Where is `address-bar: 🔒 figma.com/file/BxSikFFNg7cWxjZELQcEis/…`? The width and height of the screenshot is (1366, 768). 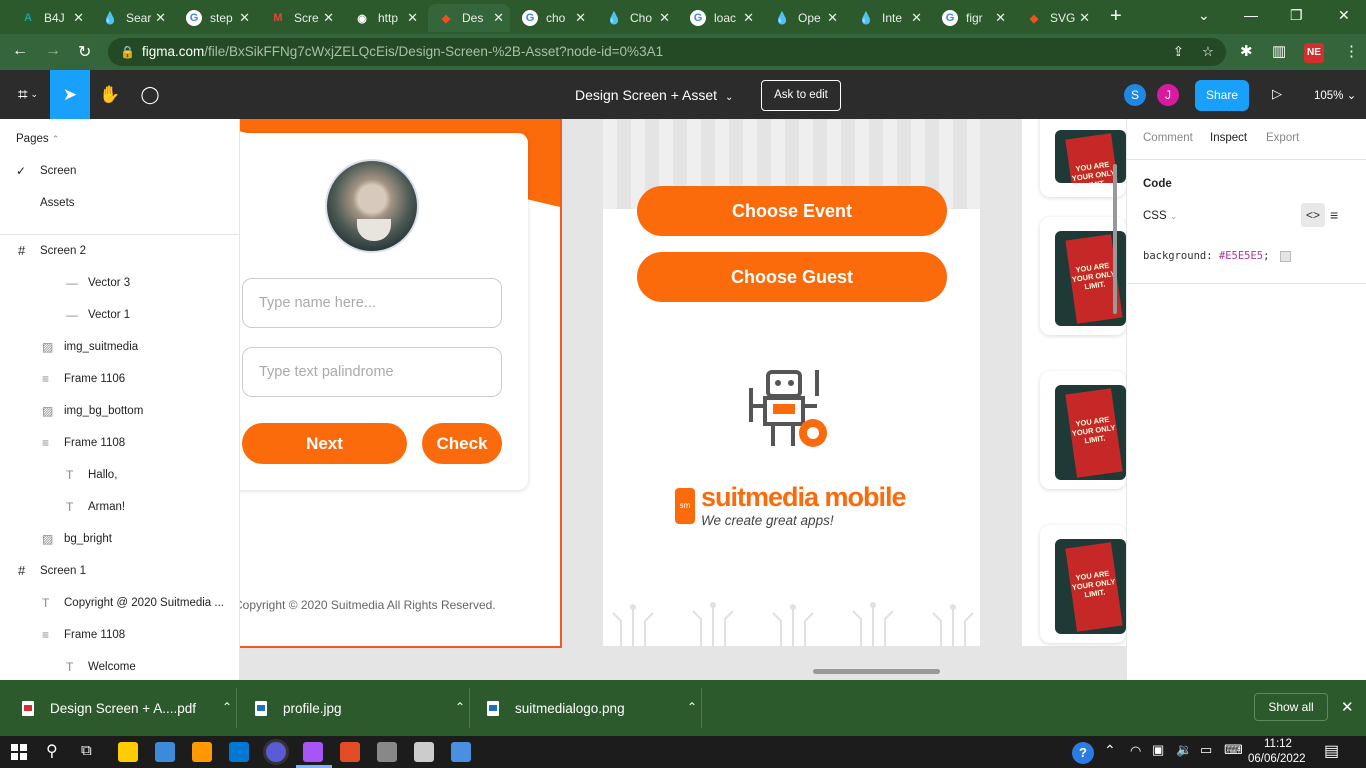 address-bar: 🔒 figma.com/file/BxSikFFNg7cWxjZELQcEis/… is located at coordinates (667, 52).